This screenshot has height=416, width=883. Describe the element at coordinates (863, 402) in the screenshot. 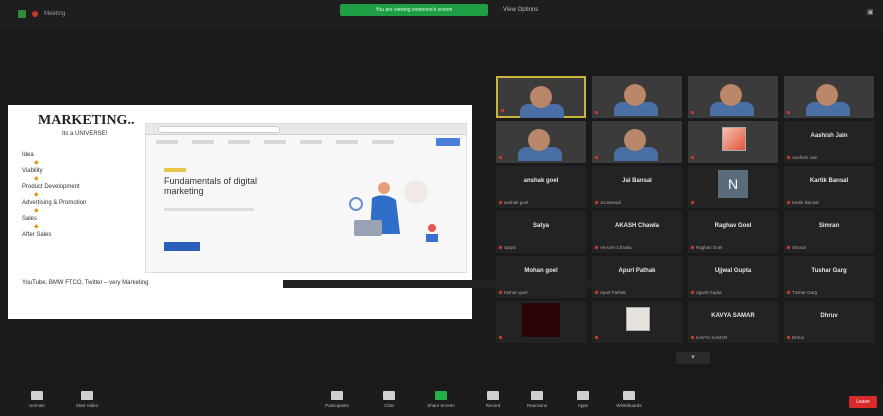

I see `leave-button: Leave` at that location.